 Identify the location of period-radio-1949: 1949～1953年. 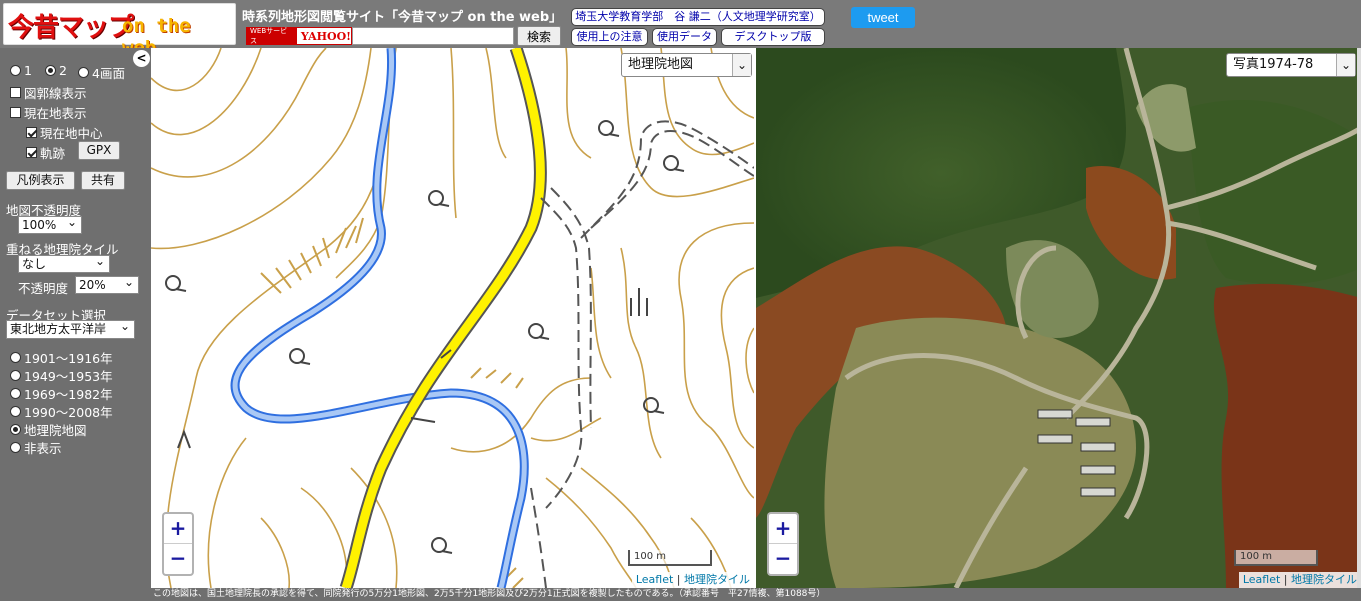
(61, 375).